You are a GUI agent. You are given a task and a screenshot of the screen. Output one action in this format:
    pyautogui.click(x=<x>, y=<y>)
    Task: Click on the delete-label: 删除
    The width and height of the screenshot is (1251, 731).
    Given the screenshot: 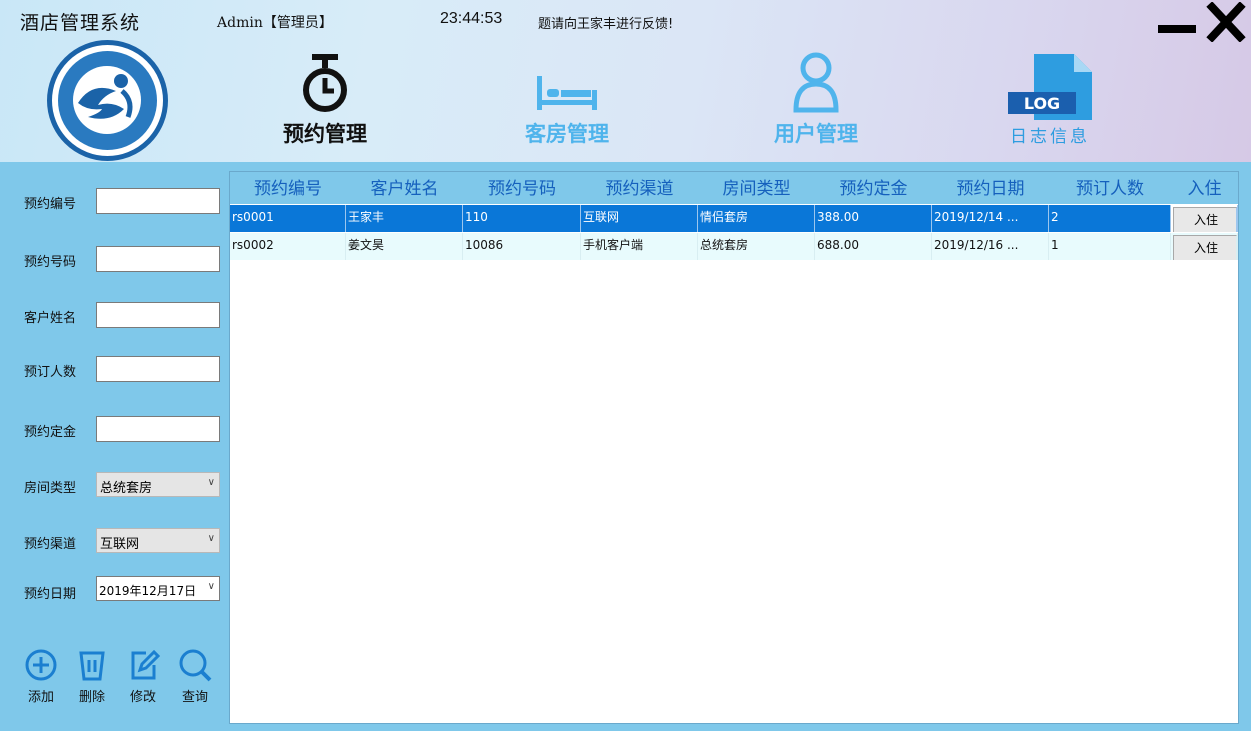 What is the action you would take?
    pyautogui.click(x=91, y=697)
    